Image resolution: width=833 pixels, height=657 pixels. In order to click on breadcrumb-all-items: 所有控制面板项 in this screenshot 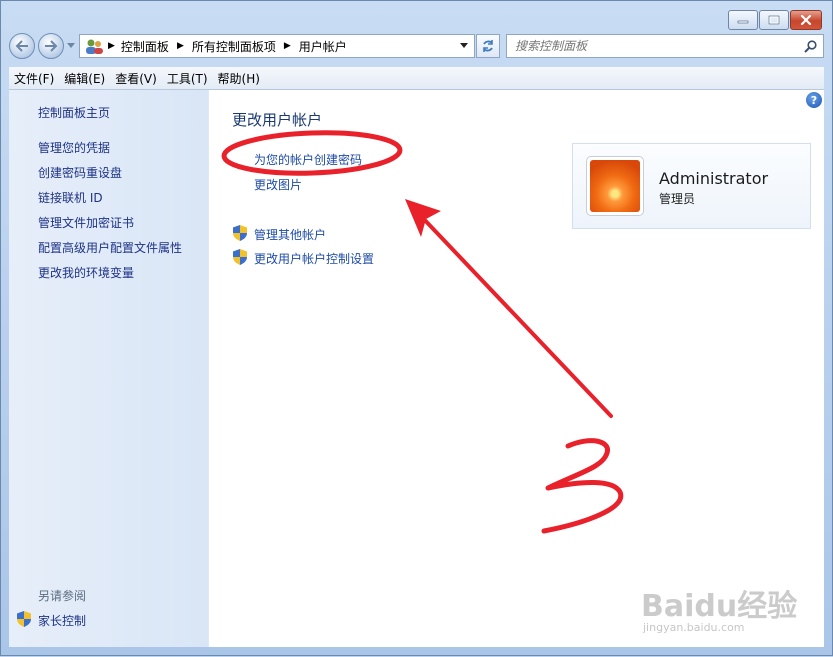, I will do `click(234, 46)`.